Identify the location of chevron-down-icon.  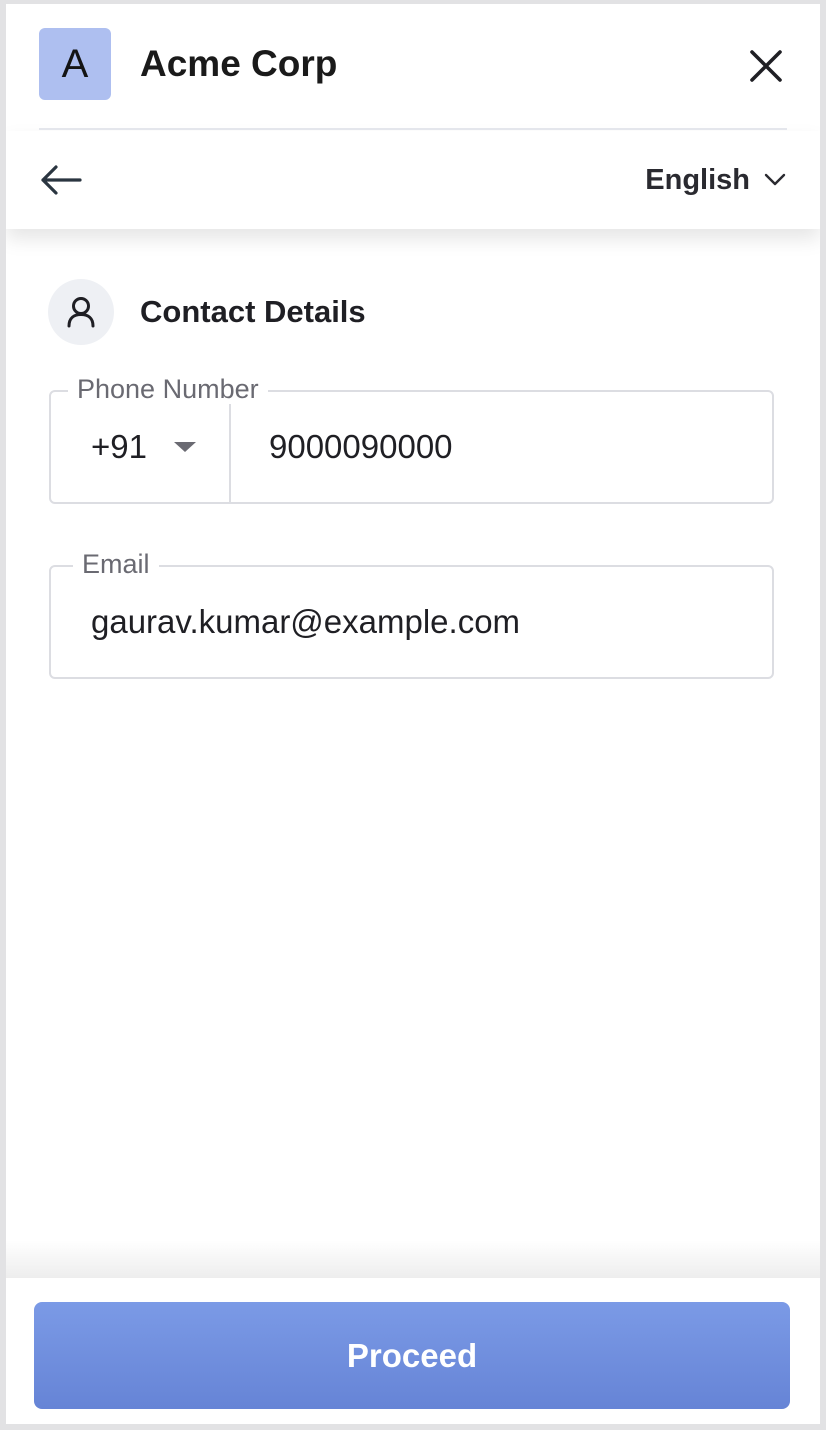
(775, 179).